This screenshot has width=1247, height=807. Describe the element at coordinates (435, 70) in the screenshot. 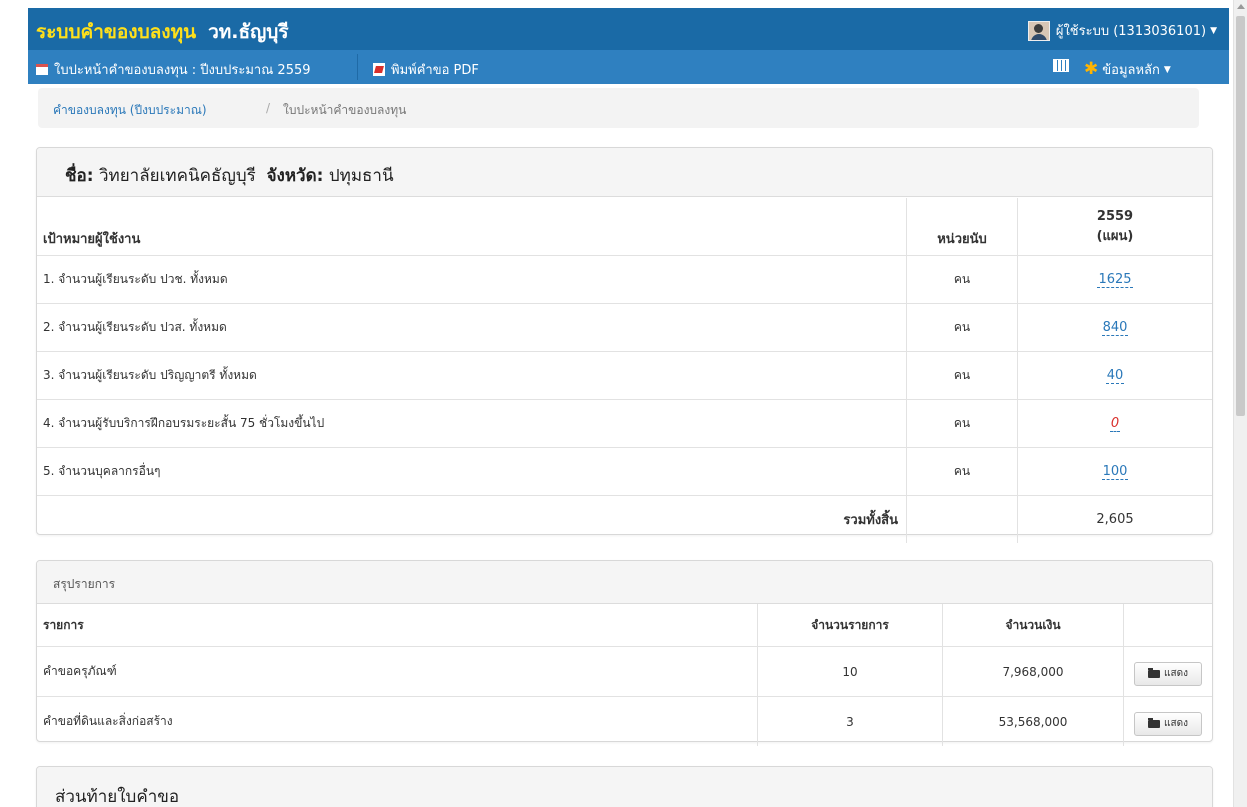

I see `nav-print-pdf-label: พิมพ์คำขอ PDF` at that location.